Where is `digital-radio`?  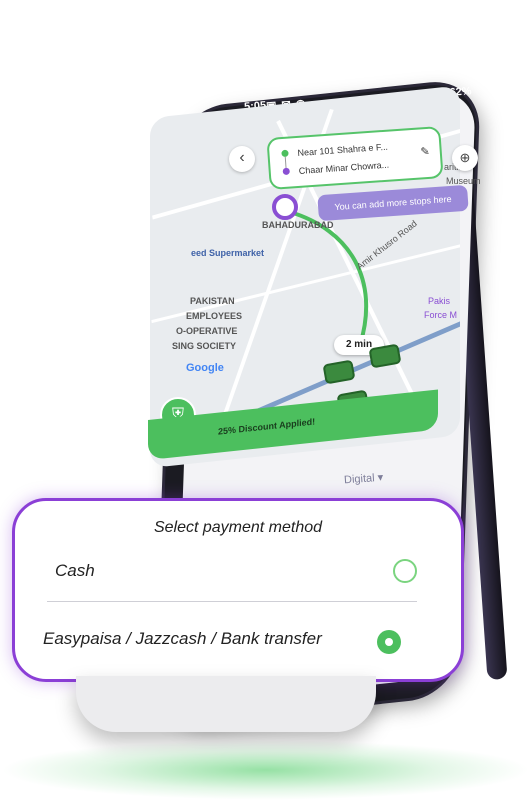 digital-radio is located at coordinates (389, 642).